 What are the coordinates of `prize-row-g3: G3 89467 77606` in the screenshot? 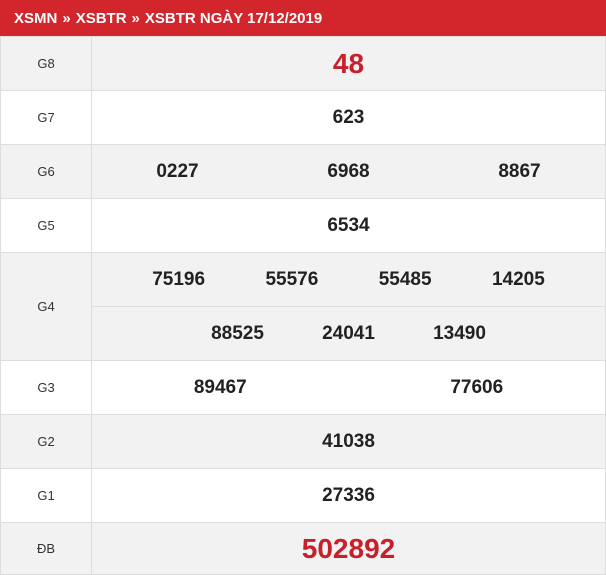 It's located at (303, 387).